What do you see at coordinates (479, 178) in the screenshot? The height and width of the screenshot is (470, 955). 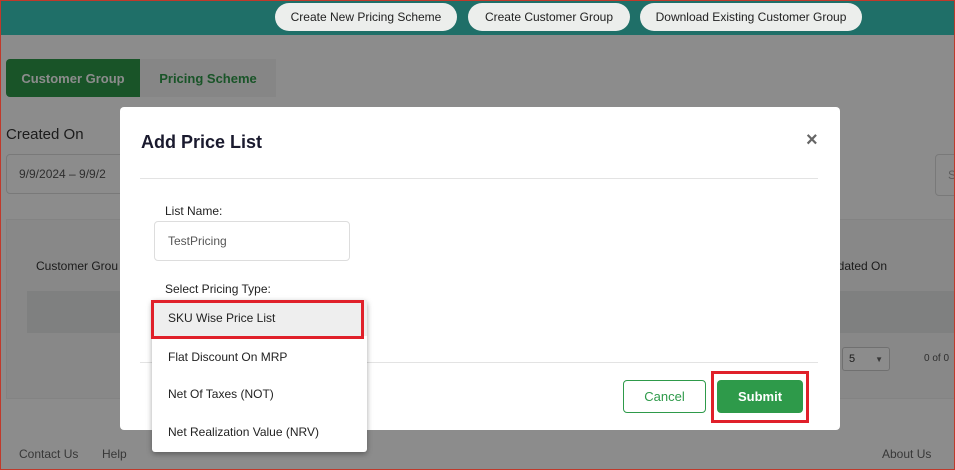 I see `divider` at bounding box center [479, 178].